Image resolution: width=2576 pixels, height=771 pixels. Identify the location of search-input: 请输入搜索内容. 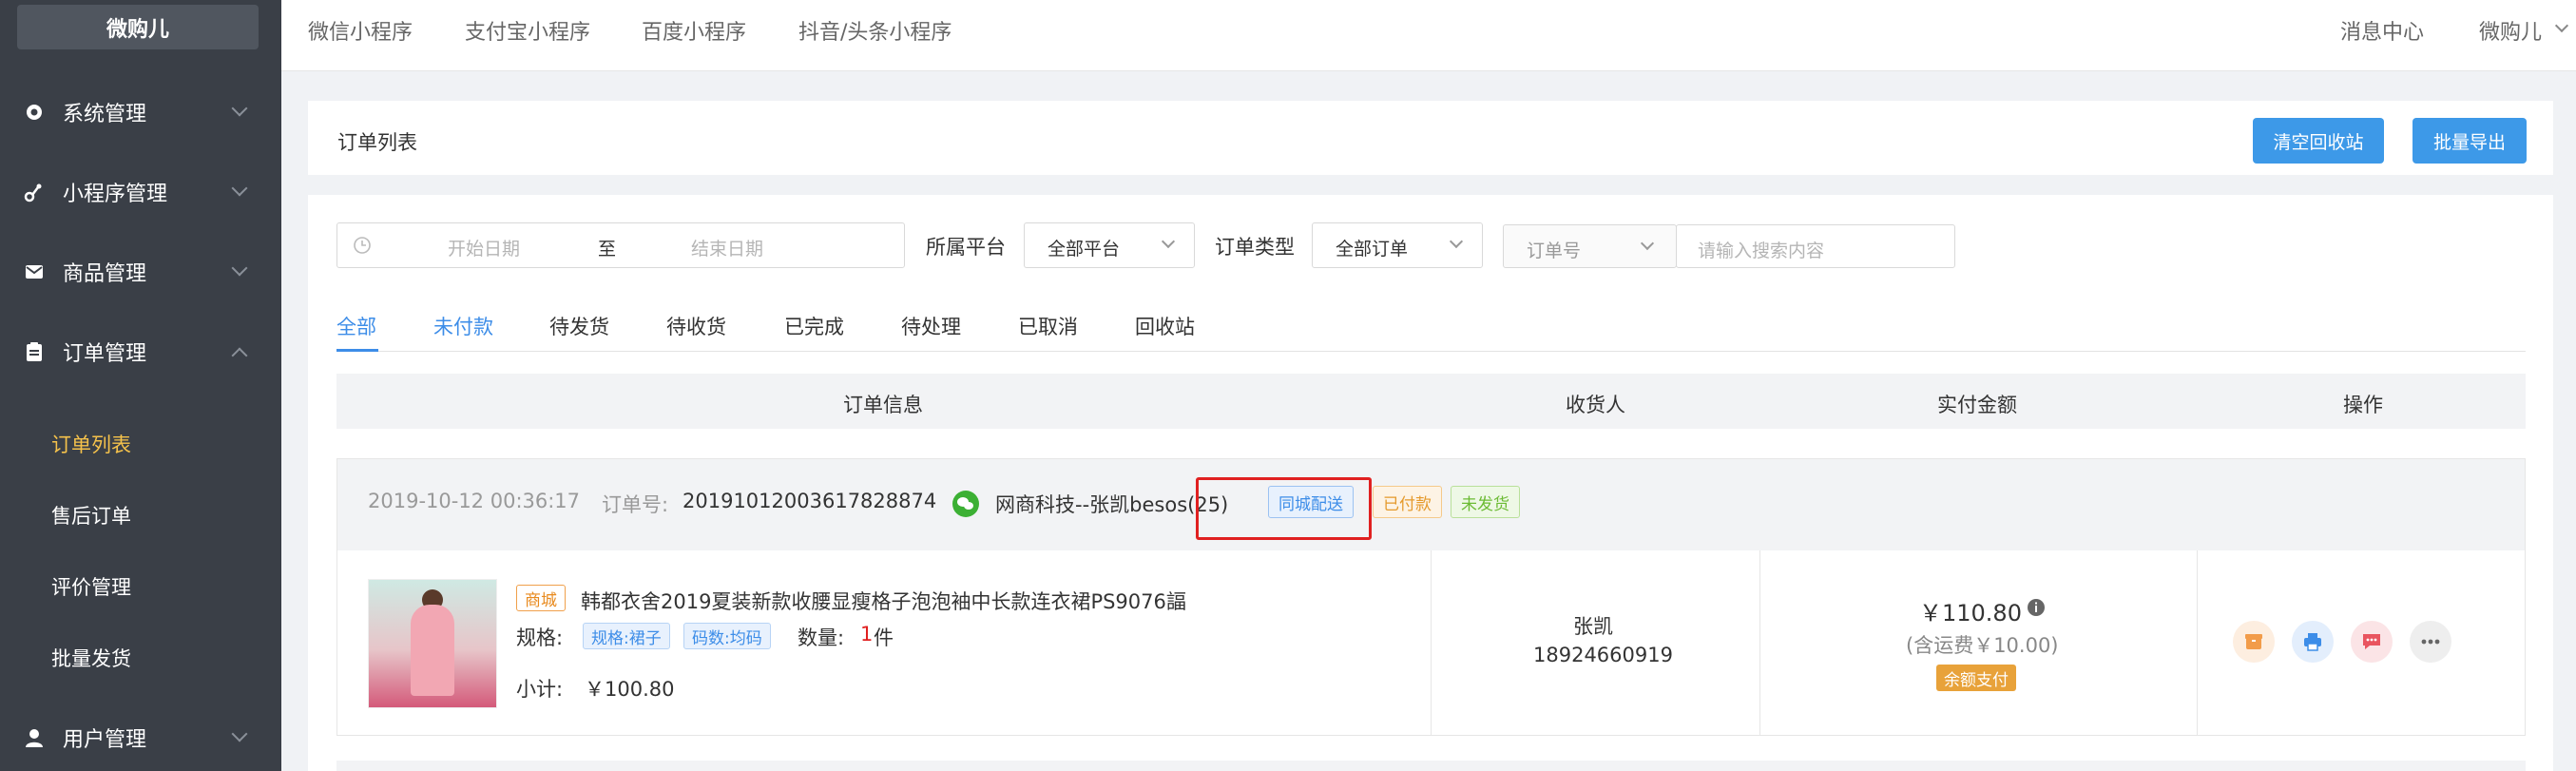
(1816, 246).